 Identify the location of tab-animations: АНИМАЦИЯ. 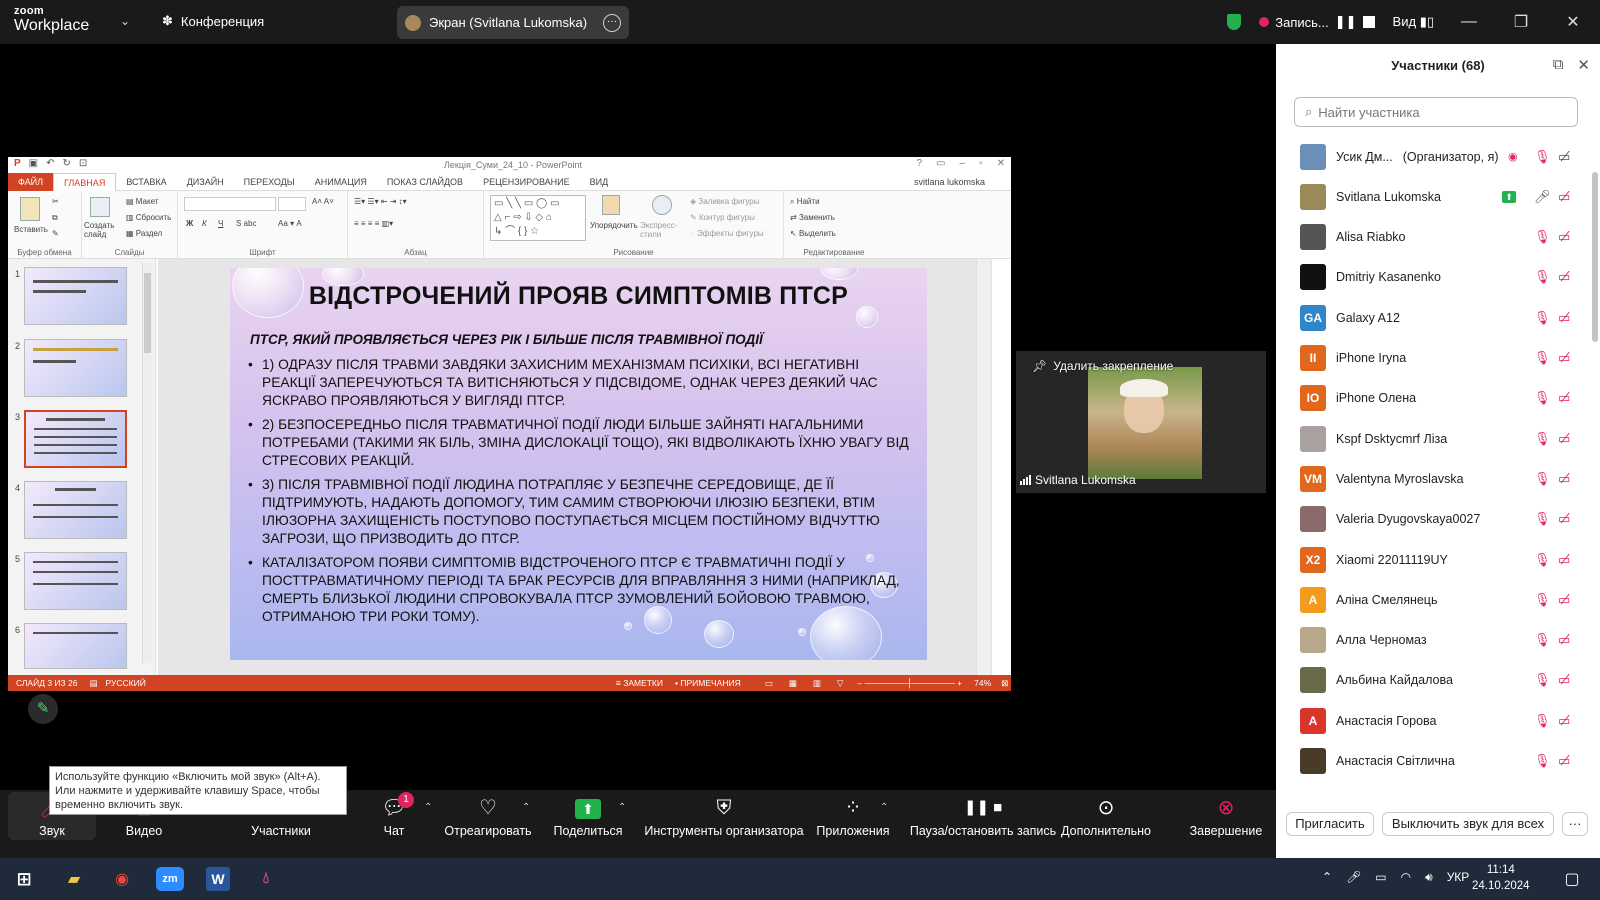
(341, 182).